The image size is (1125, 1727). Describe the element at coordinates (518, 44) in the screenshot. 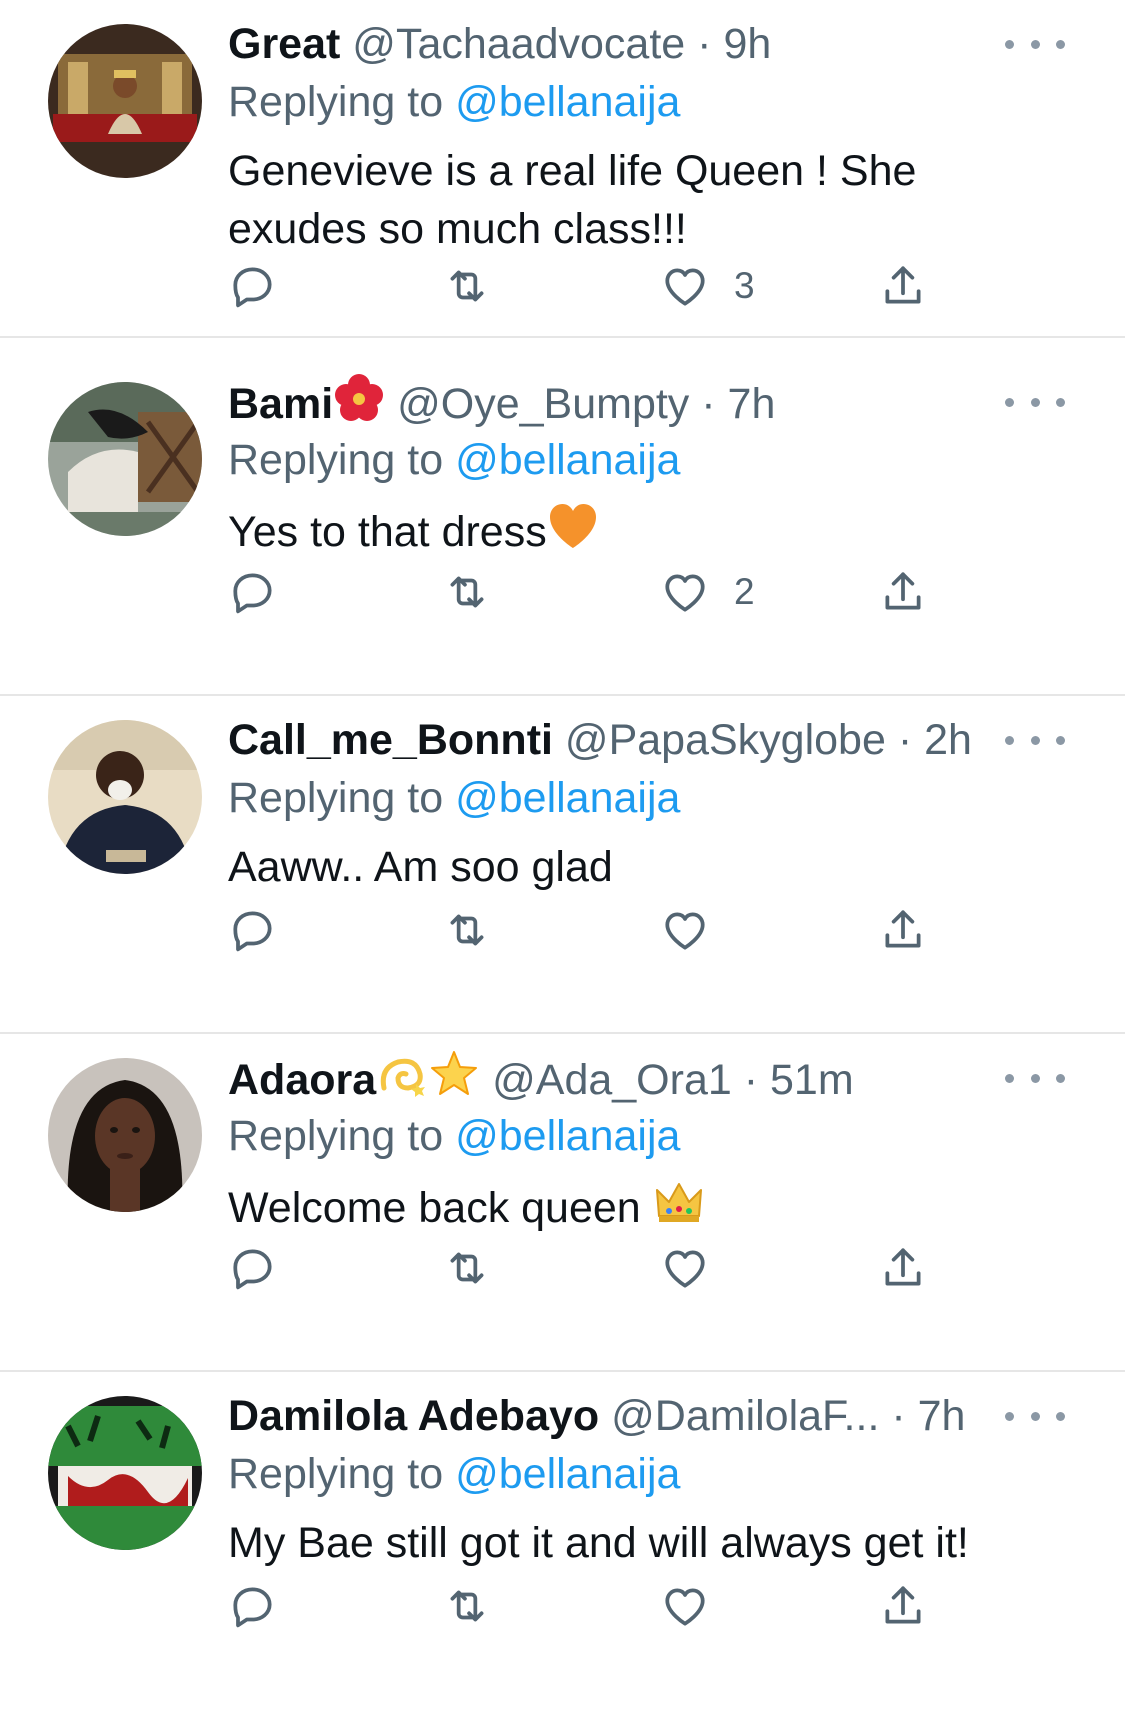

I see `user-handle: @Tachaadvocate` at that location.